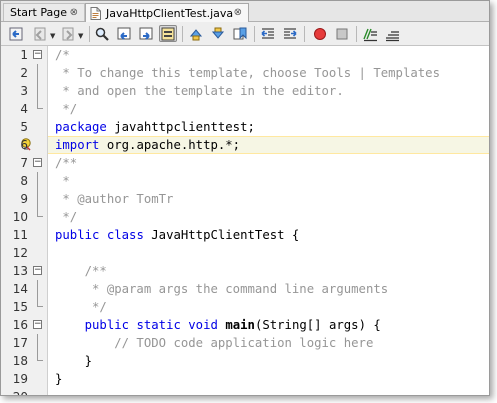 This screenshot has height=403, width=497. Describe the element at coordinates (170, 145) in the screenshot. I see `code-token: org.apache.http.*;` at that location.